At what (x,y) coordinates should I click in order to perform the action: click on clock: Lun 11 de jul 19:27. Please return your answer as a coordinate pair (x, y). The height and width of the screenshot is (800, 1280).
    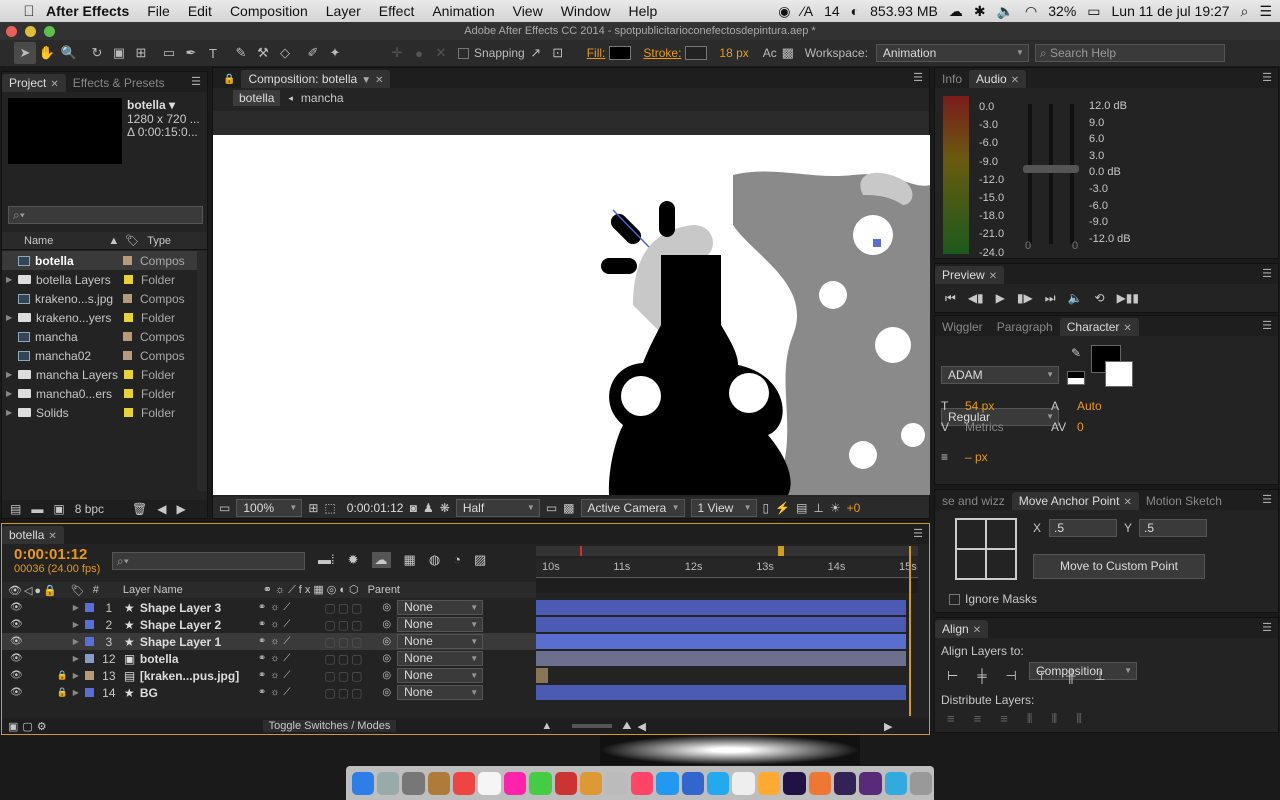
    Looking at the image, I should click on (1171, 11).